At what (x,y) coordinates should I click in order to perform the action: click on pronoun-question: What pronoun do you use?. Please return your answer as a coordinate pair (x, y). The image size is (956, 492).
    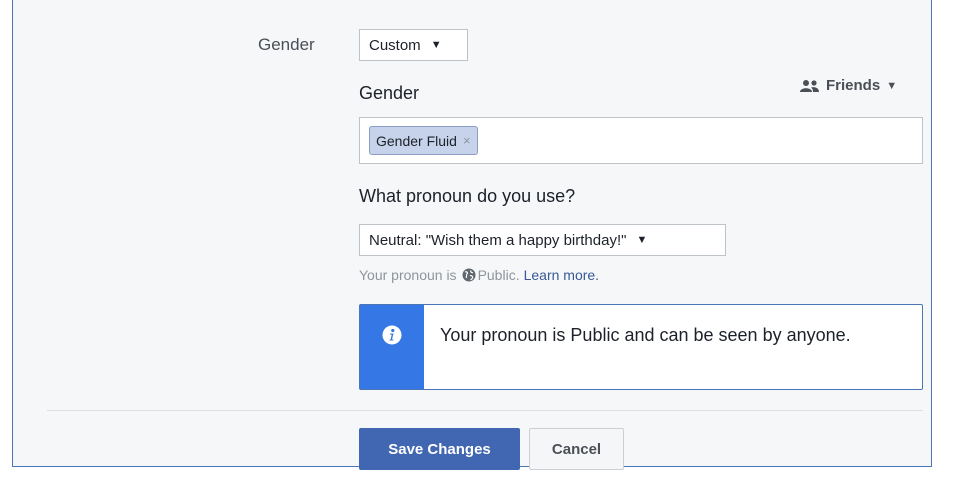
    Looking at the image, I should click on (467, 196).